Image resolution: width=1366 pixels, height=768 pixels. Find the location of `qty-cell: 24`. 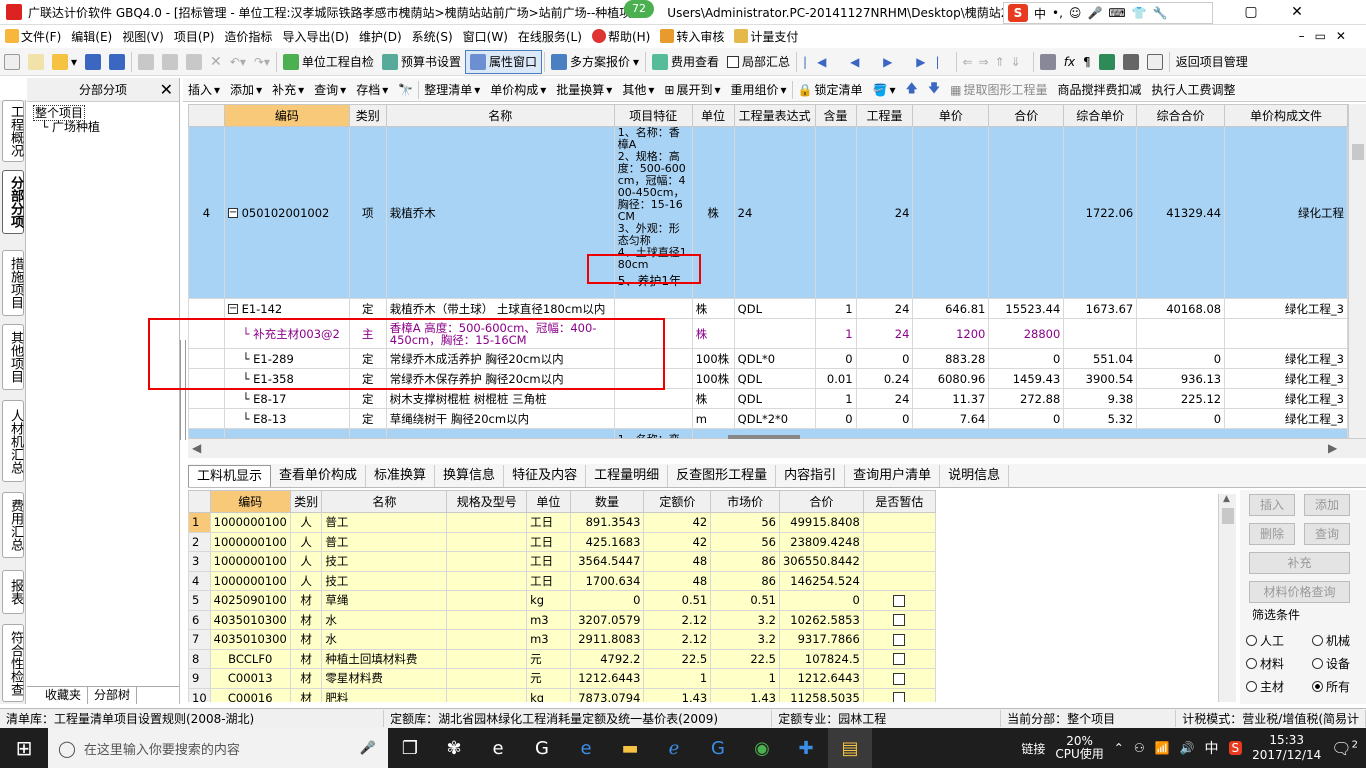

qty-cell: 24 is located at coordinates (884, 333).